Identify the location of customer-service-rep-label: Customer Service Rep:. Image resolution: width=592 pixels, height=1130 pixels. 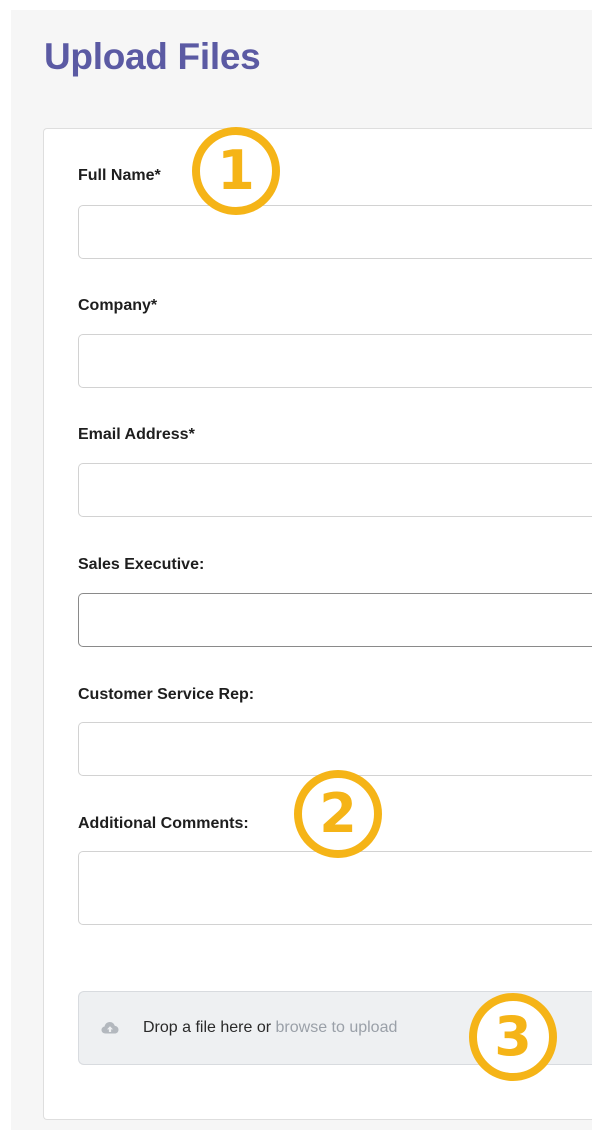
(166, 694).